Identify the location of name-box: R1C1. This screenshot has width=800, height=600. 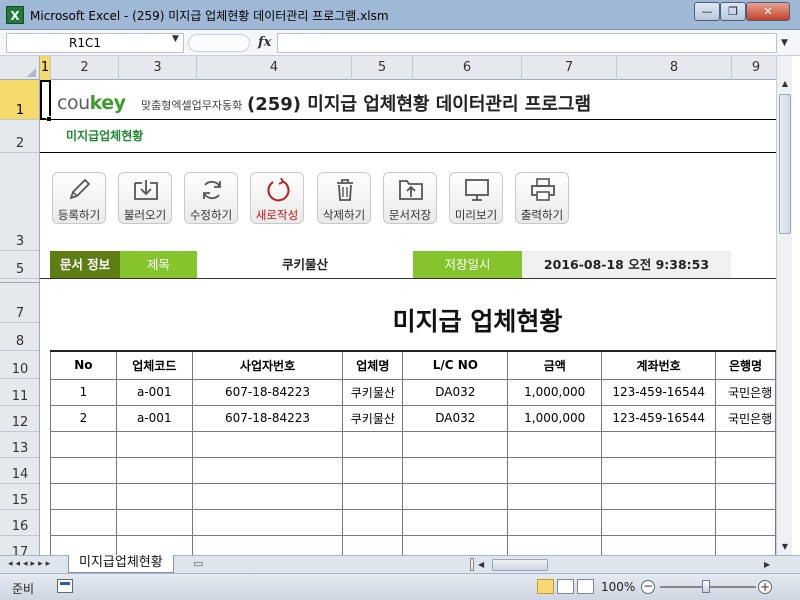
(95, 43).